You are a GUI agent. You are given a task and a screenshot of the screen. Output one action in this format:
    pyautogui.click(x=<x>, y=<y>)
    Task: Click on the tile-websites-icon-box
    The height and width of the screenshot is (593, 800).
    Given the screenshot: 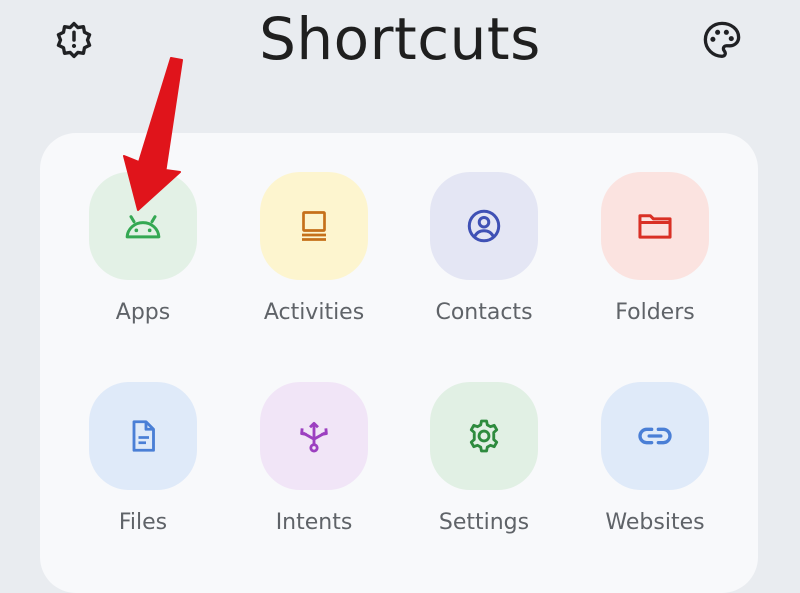 What is the action you would take?
    pyautogui.click(x=655, y=436)
    